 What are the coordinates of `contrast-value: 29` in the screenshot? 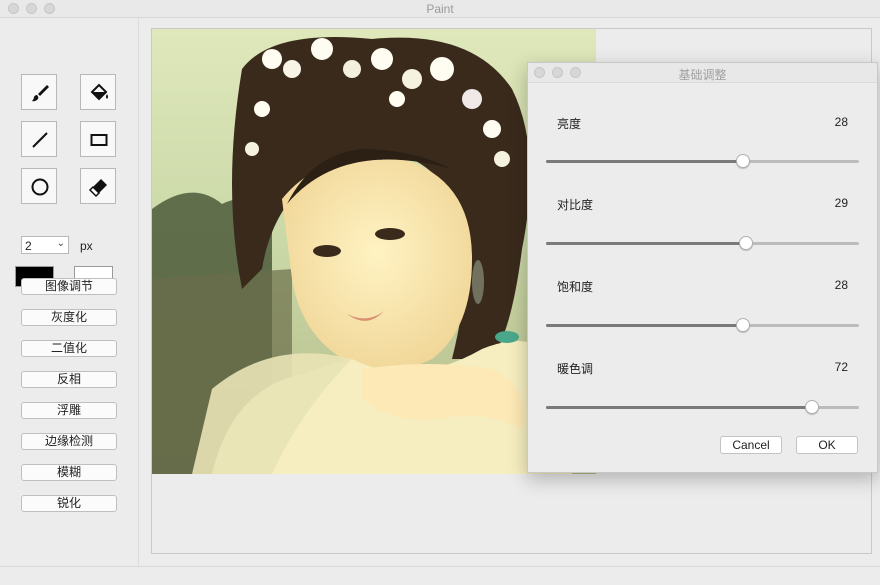 It's located at (841, 203).